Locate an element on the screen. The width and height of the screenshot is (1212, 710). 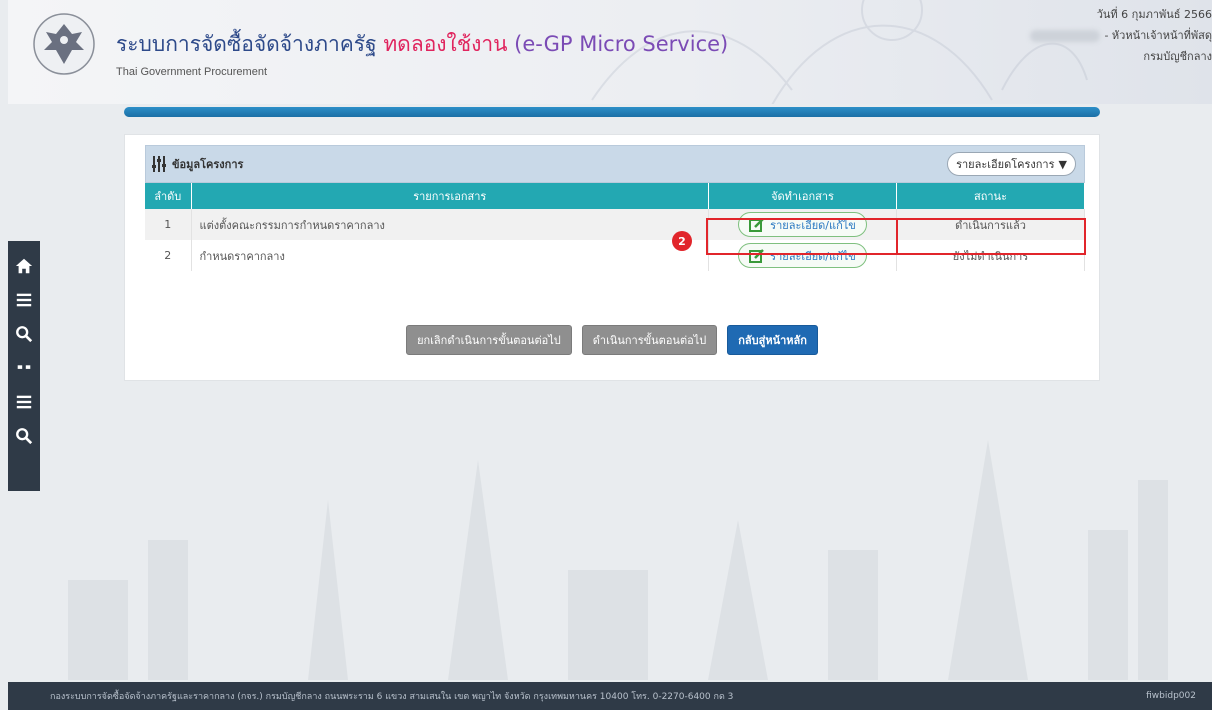
table-header-row: ลำดับ รายการเอกสาร จัดทำเอกสาร สถานะ is located at coordinates (615, 196).